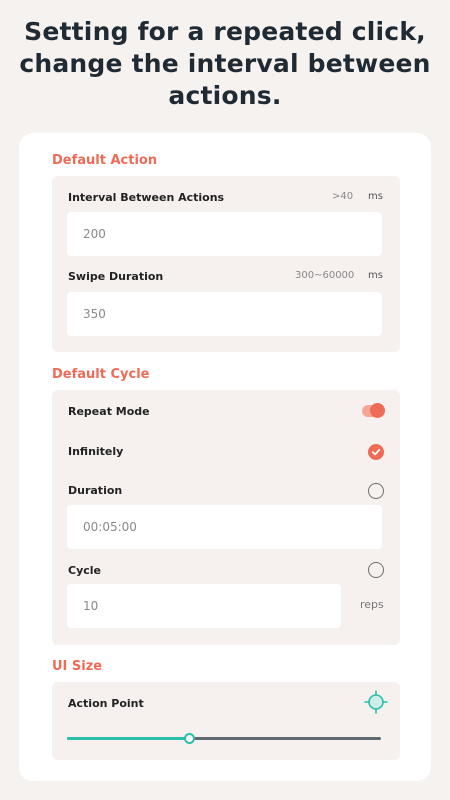  Describe the element at coordinates (226, 721) in the screenshot. I see `ui-size-panel: Action Point` at that location.